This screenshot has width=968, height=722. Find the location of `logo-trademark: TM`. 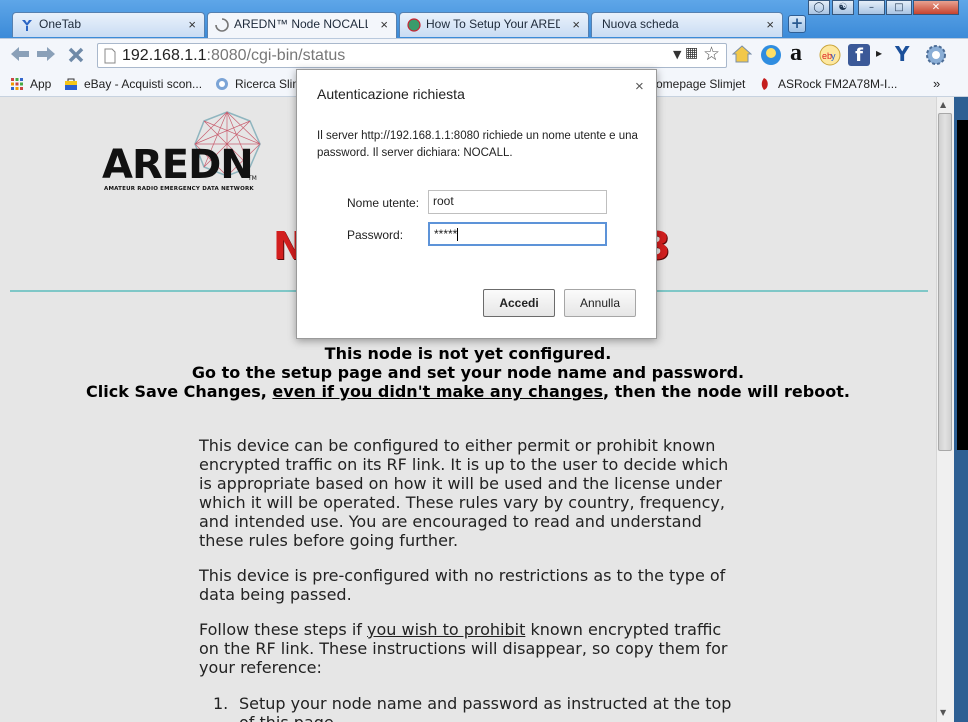

logo-trademark: TM is located at coordinates (252, 178).